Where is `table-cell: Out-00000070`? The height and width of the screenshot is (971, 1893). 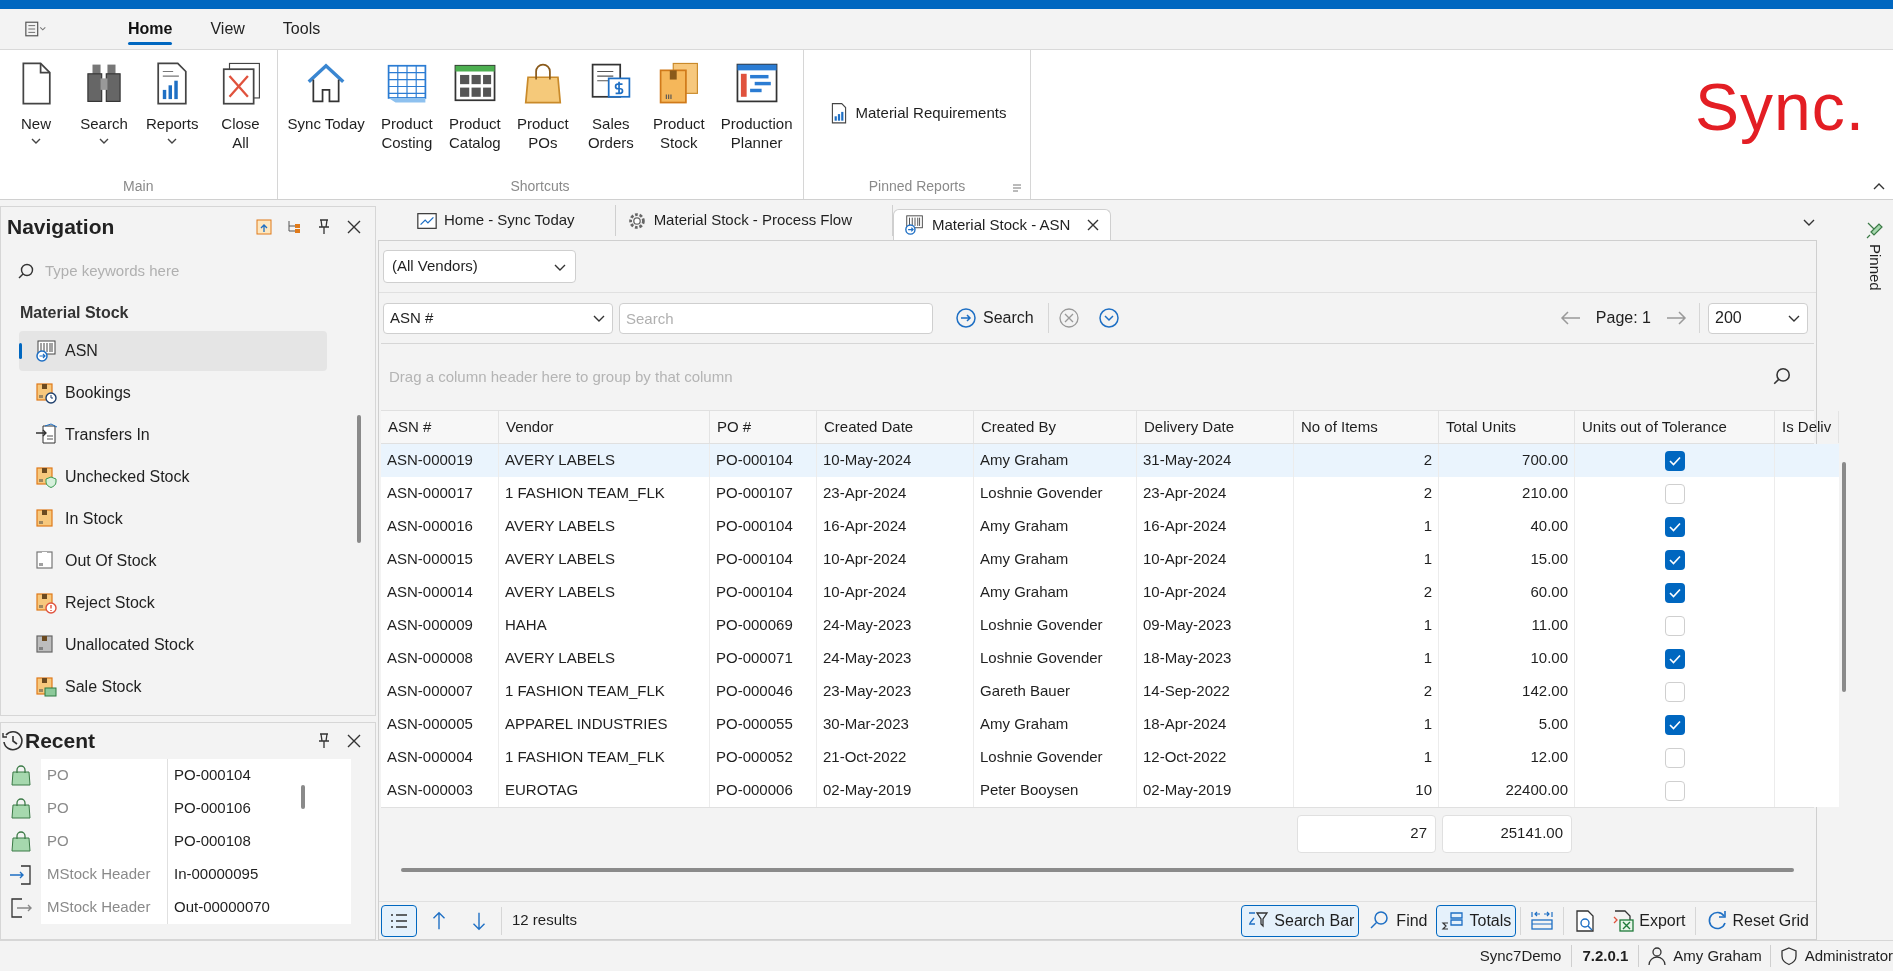 table-cell: Out-00000070 is located at coordinates (259, 907).